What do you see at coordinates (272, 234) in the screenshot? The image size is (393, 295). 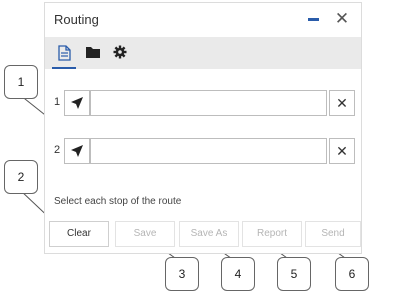 I see `report-button: Report` at bounding box center [272, 234].